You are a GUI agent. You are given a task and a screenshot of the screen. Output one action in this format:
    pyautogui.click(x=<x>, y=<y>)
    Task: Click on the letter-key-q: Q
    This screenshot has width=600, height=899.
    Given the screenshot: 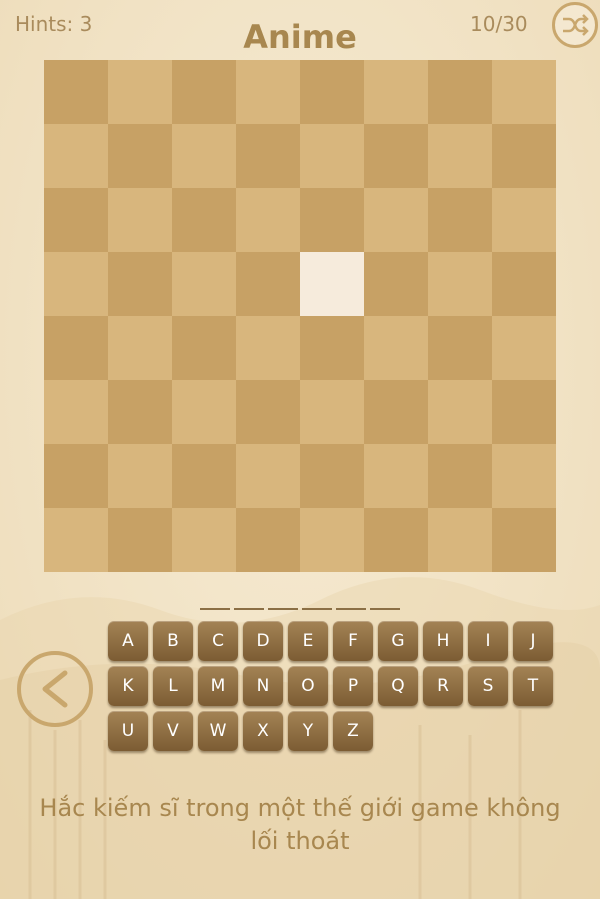 What is the action you would take?
    pyautogui.click(x=398, y=686)
    